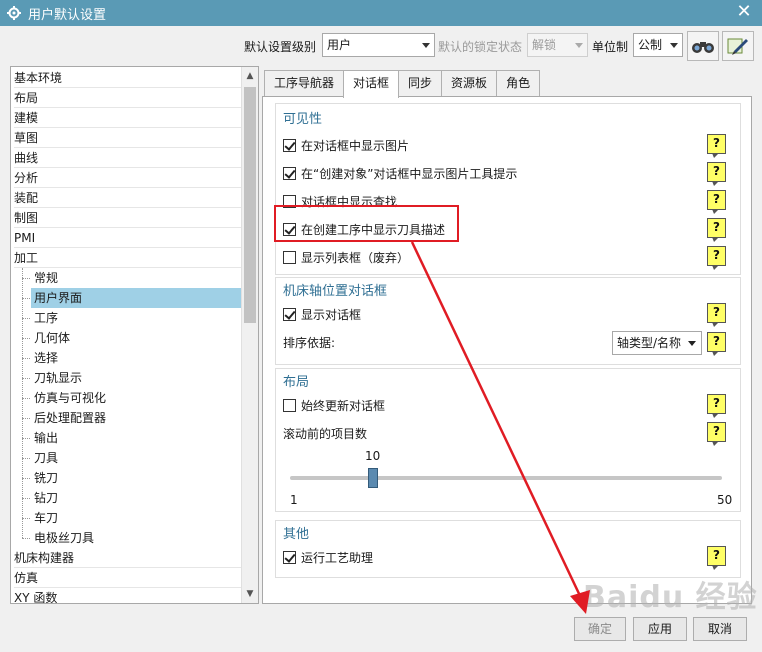  Describe the element at coordinates (480, 47) in the screenshot. I see `lock-label: 默认的锁定状态` at that location.